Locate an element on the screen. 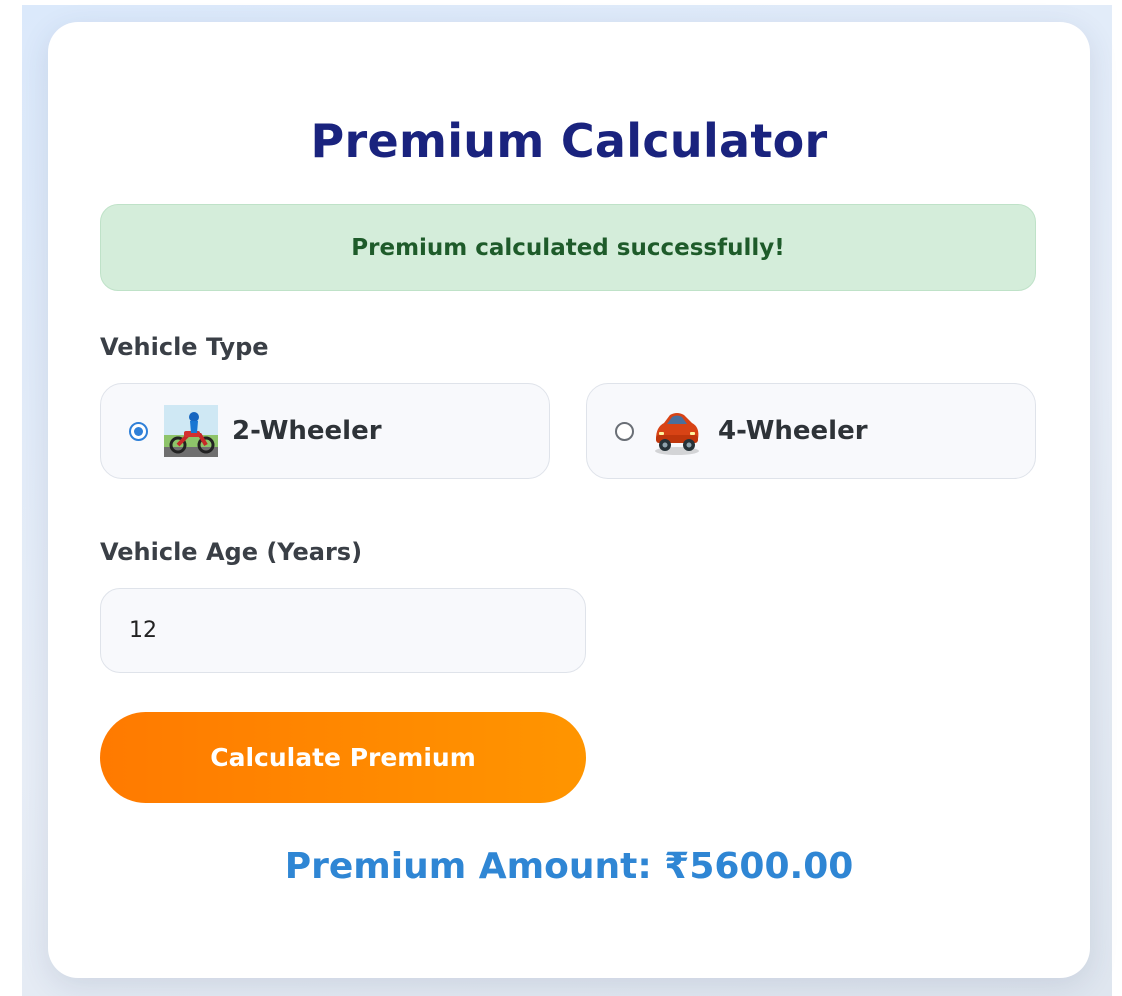 This screenshot has height=996, width=1122. radio-2-wheeler is located at coordinates (138, 431).